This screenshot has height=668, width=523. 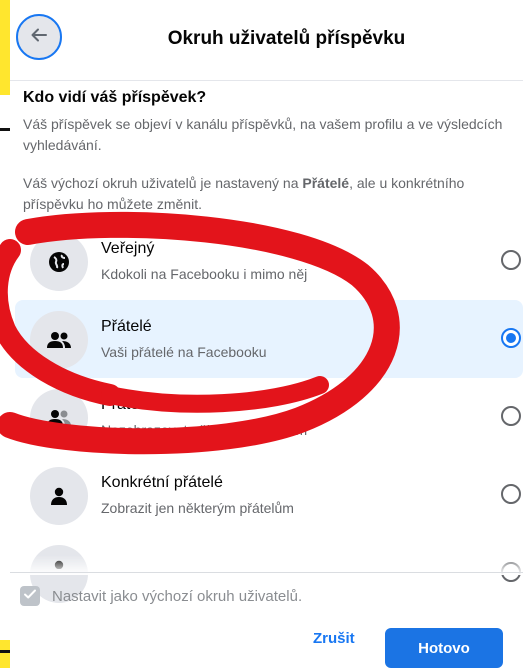 What do you see at coordinates (444, 648) in the screenshot?
I see `done-button: Hotovo` at bounding box center [444, 648].